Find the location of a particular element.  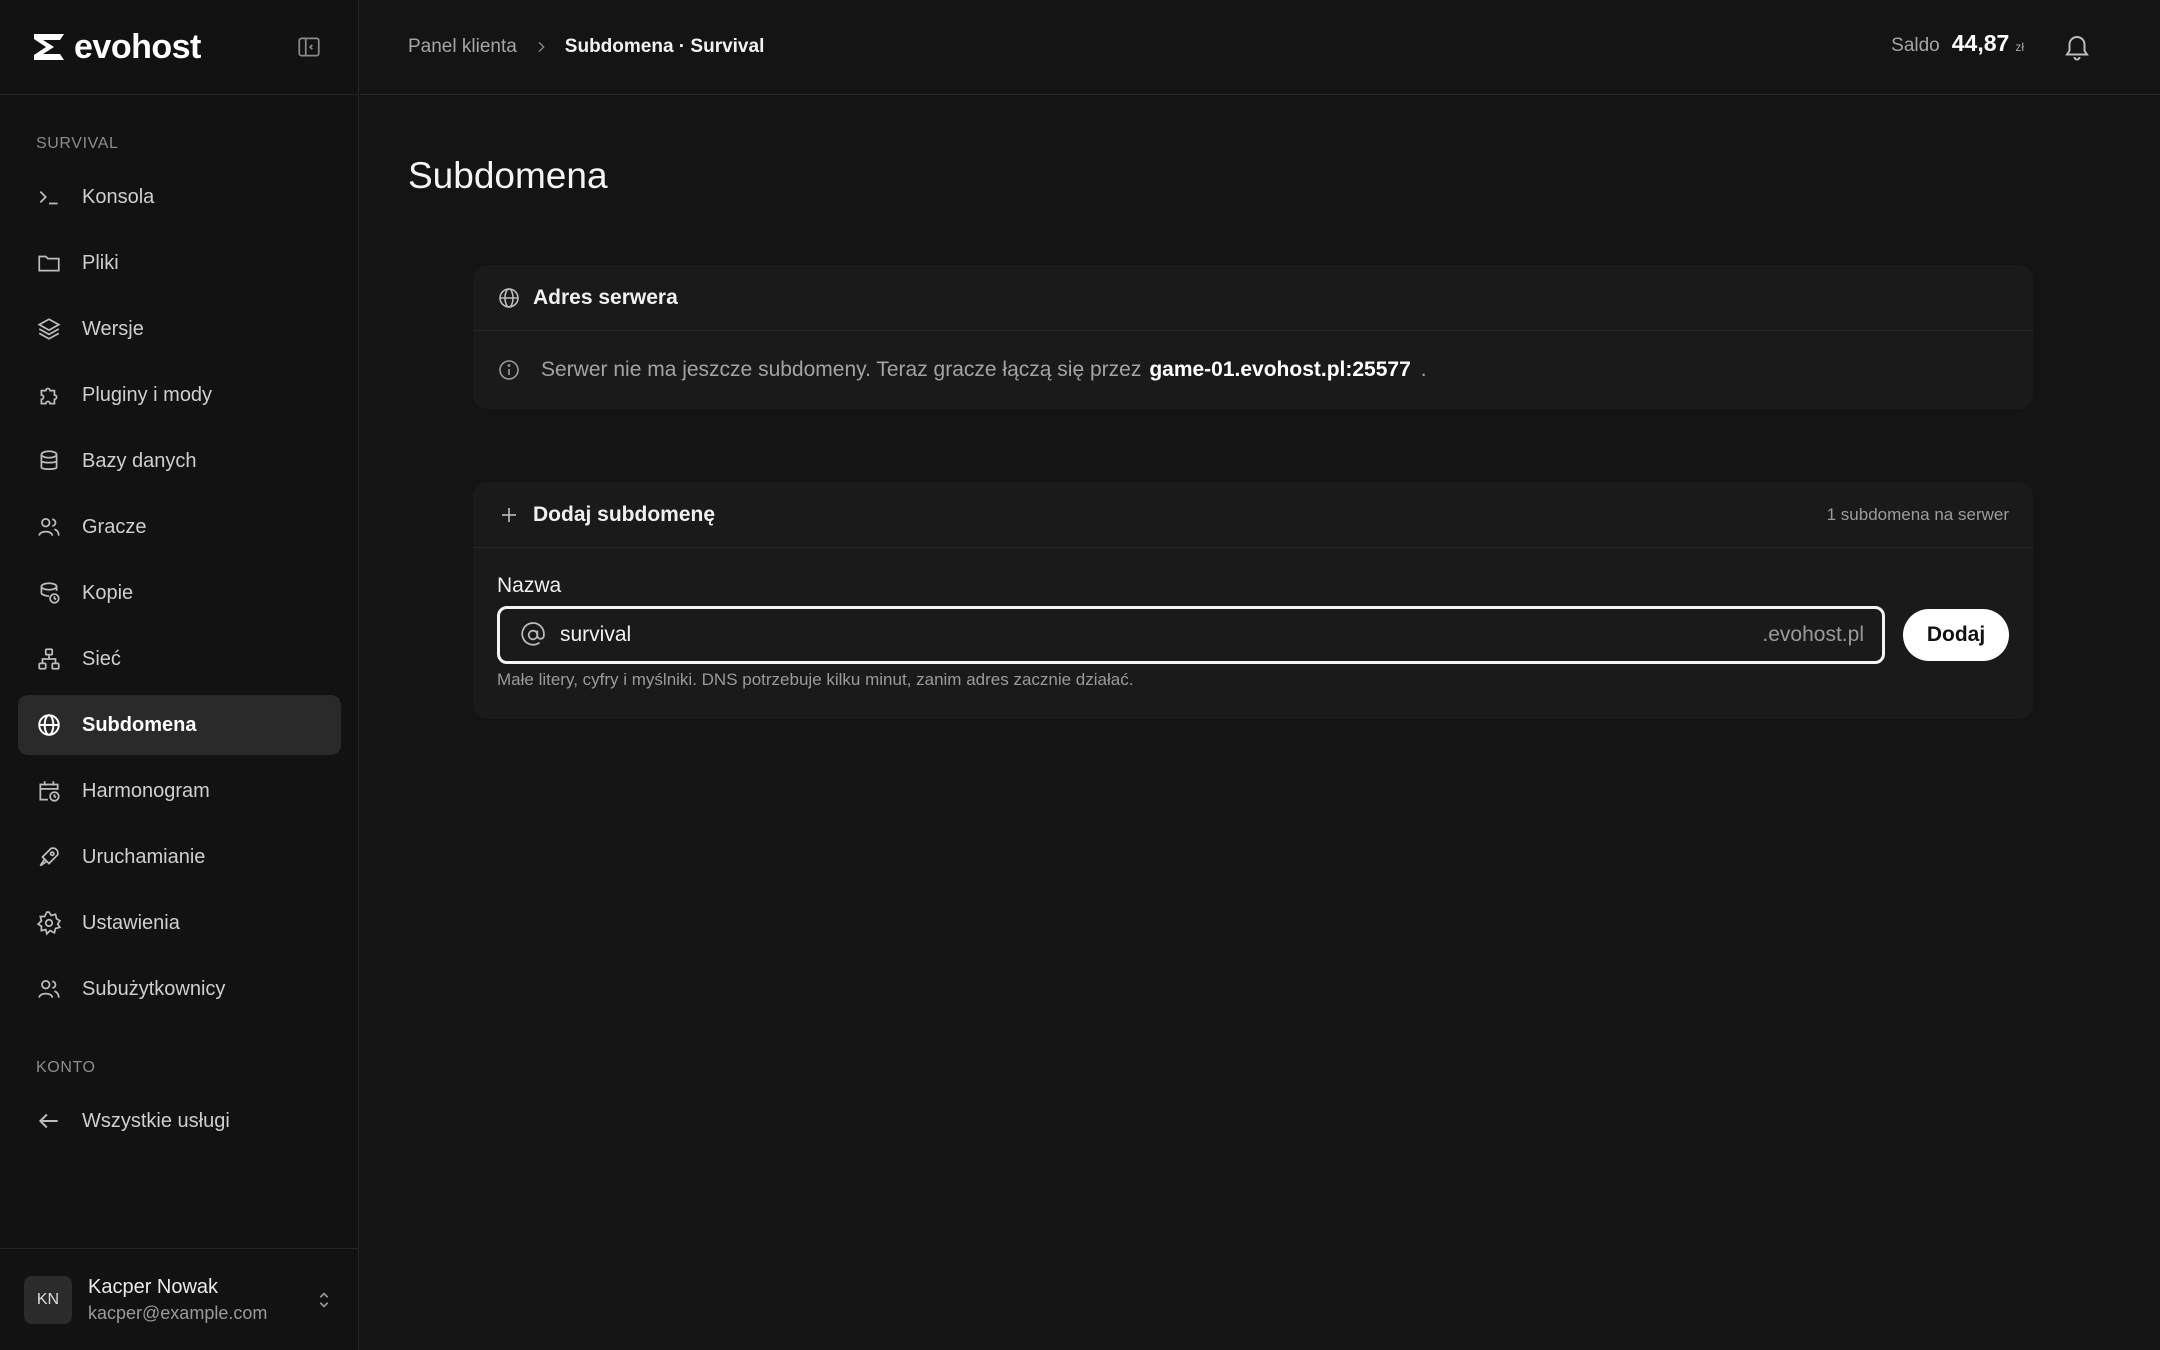

current-address: game-01.evohost.pl:25577 is located at coordinates (1280, 369).